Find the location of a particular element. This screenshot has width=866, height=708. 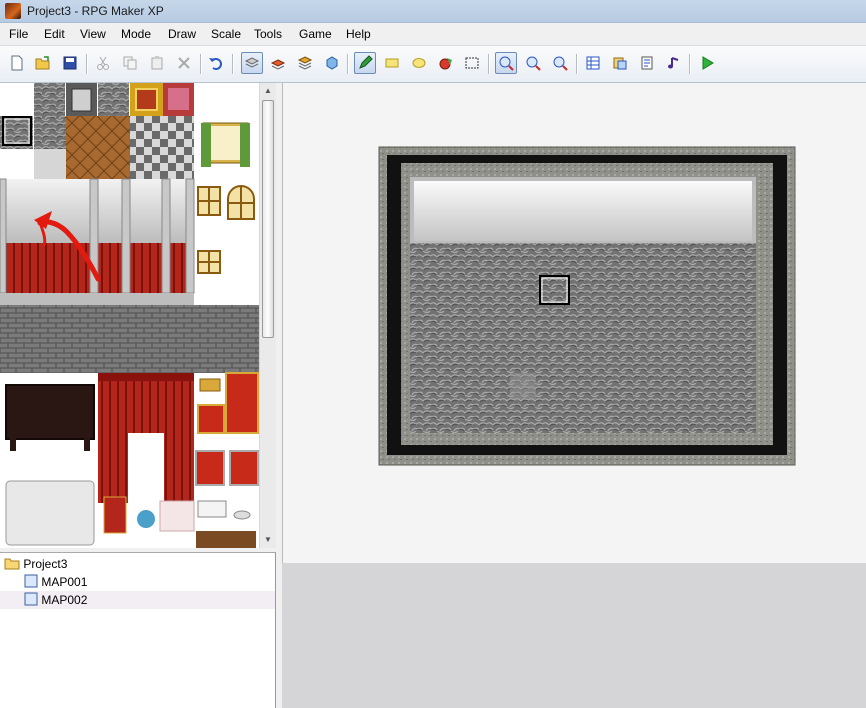

delete-button is located at coordinates (184, 63).